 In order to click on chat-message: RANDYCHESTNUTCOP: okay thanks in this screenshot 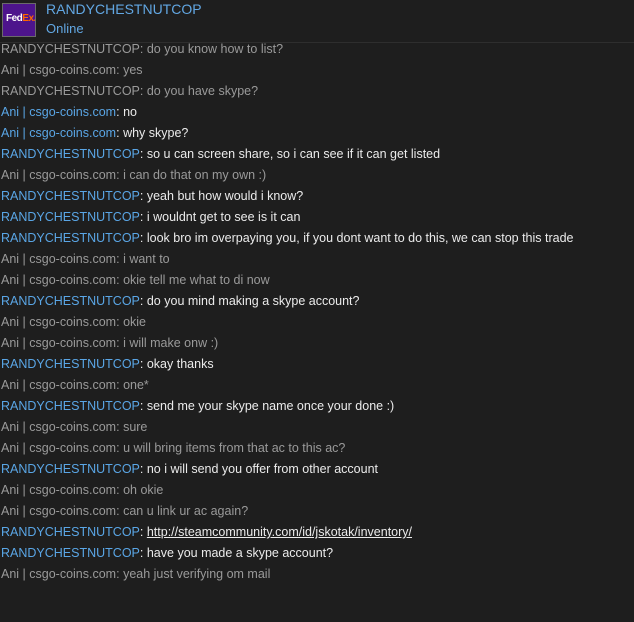, I will do `click(107, 364)`.